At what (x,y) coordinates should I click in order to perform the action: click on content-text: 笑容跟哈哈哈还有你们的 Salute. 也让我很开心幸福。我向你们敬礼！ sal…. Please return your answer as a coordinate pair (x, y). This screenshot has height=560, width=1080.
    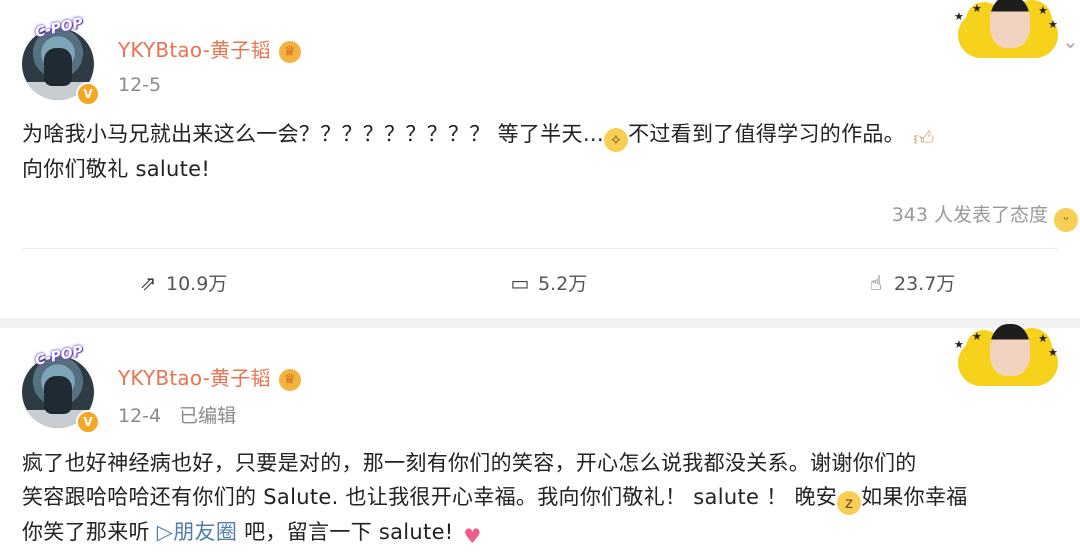
    Looking at the image, I should click on (430, 497).